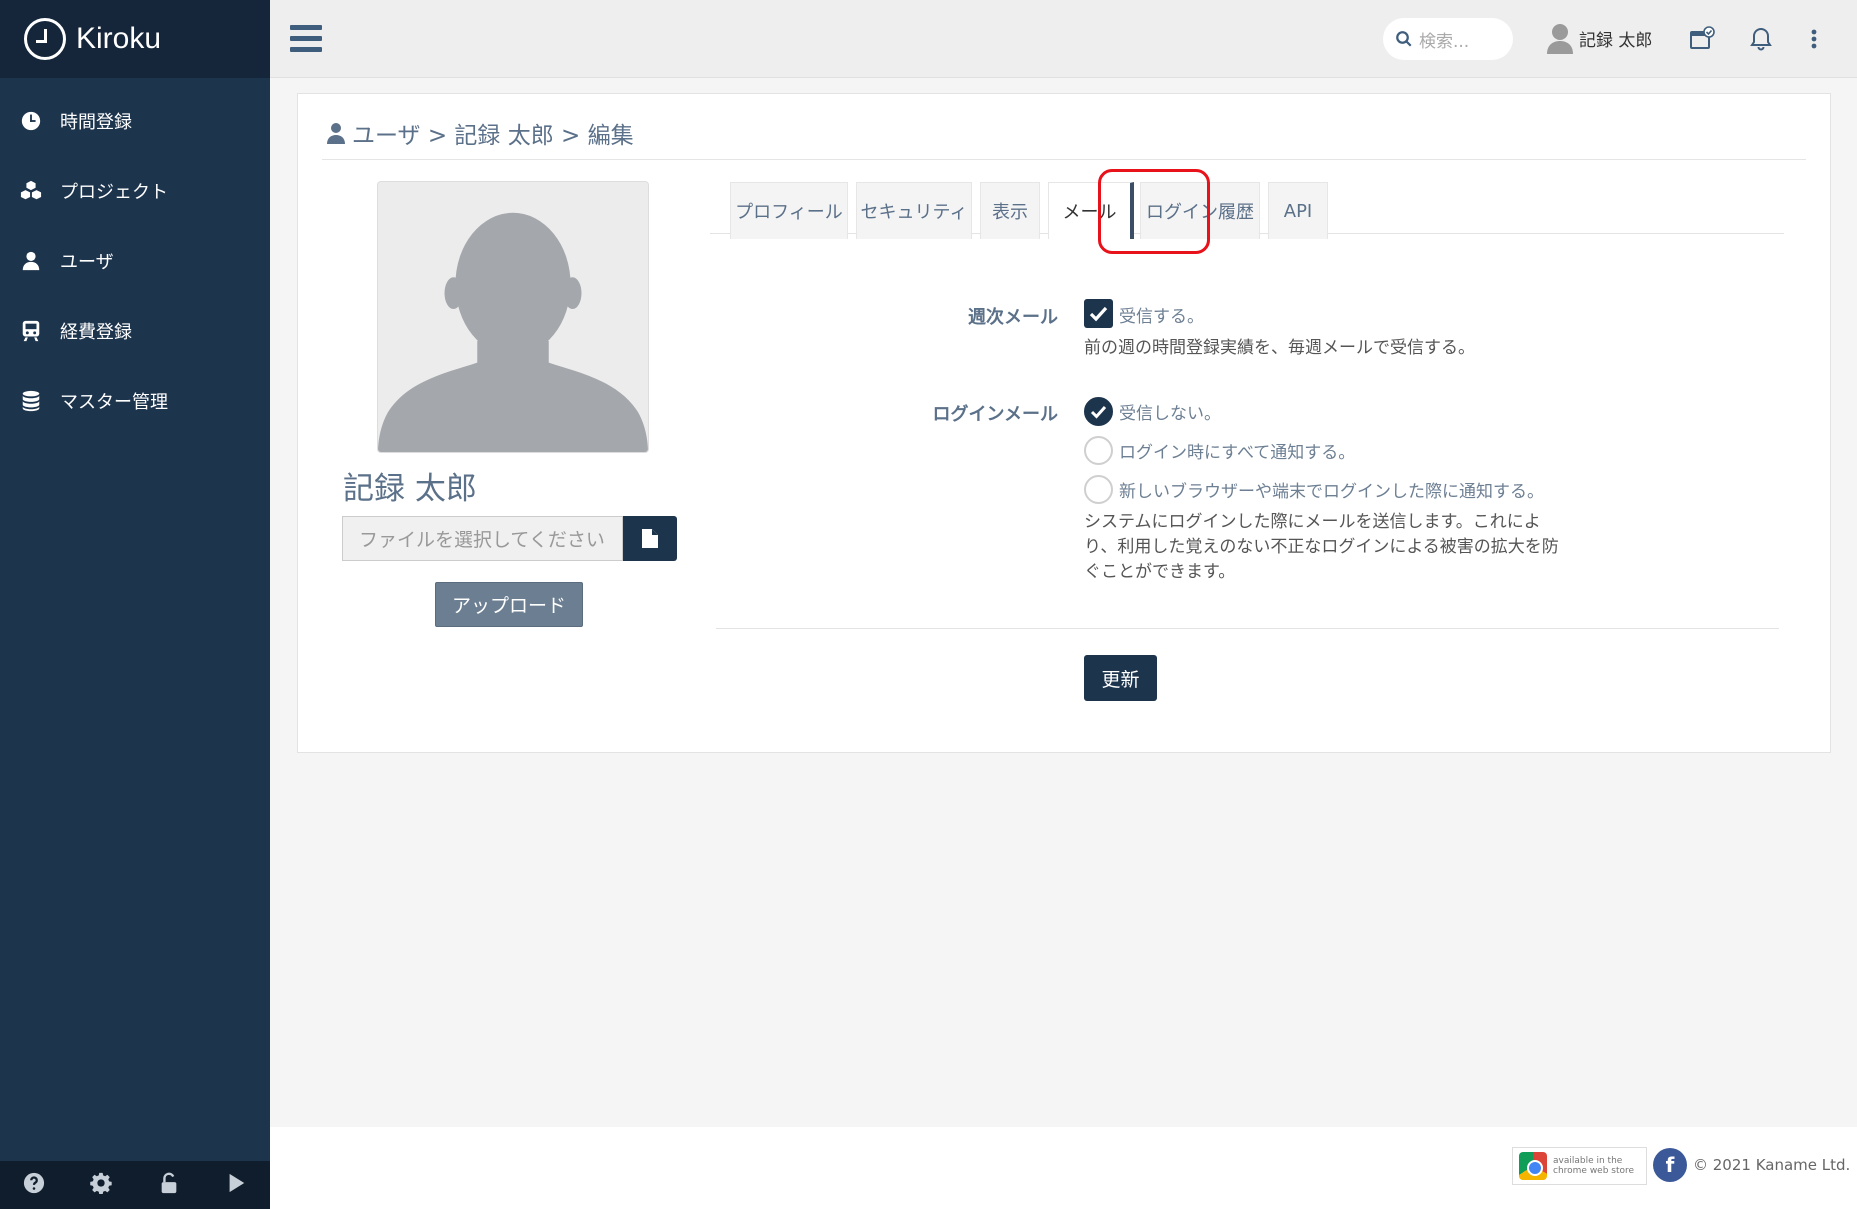 The height and width of the screenshot is (1209, 1857). I want to click on upload-button: アップロード, so click(509, 604).